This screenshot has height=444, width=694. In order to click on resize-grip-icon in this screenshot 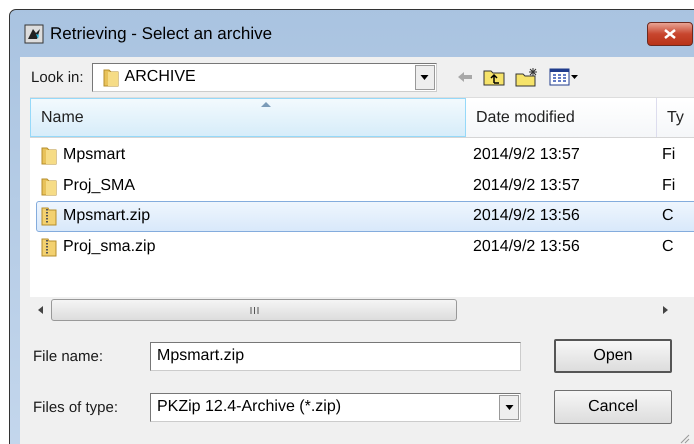, I will do `click(684, 438)`.